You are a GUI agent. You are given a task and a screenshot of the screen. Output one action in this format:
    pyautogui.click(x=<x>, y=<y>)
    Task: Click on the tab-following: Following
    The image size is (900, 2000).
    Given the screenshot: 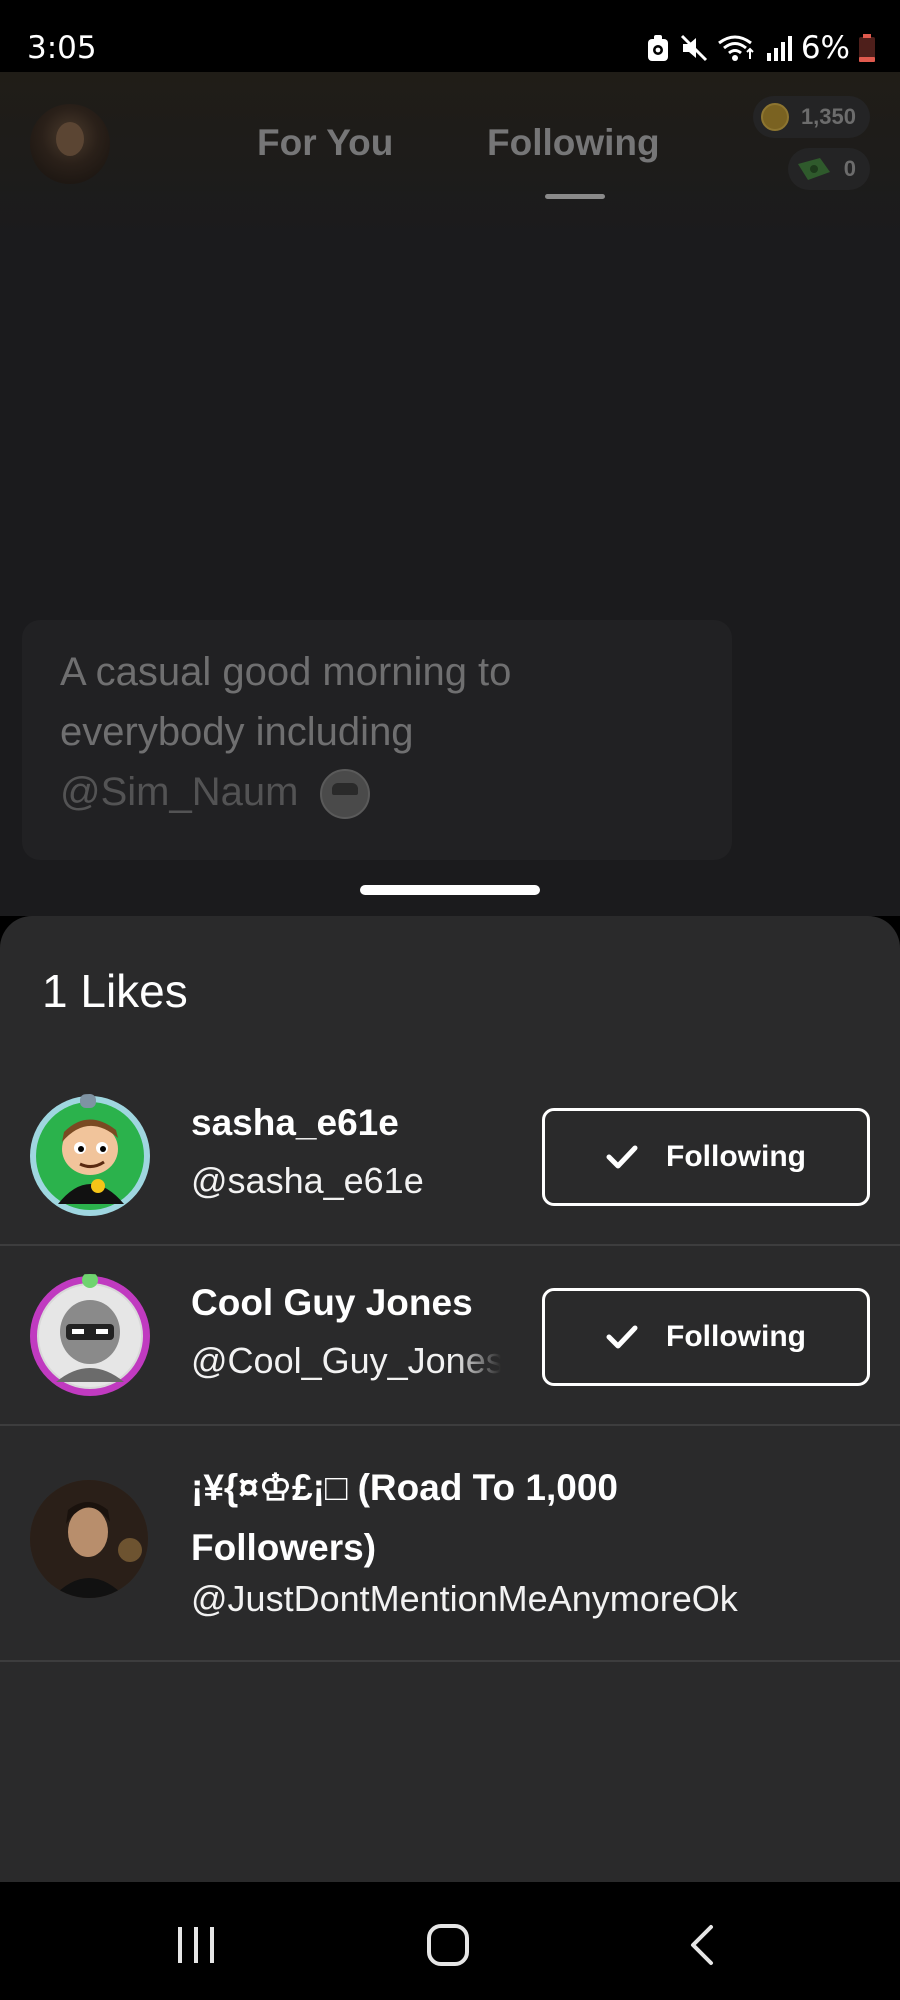 What is the action you would take?
    pyautogui.click(x=573, y=143)
    